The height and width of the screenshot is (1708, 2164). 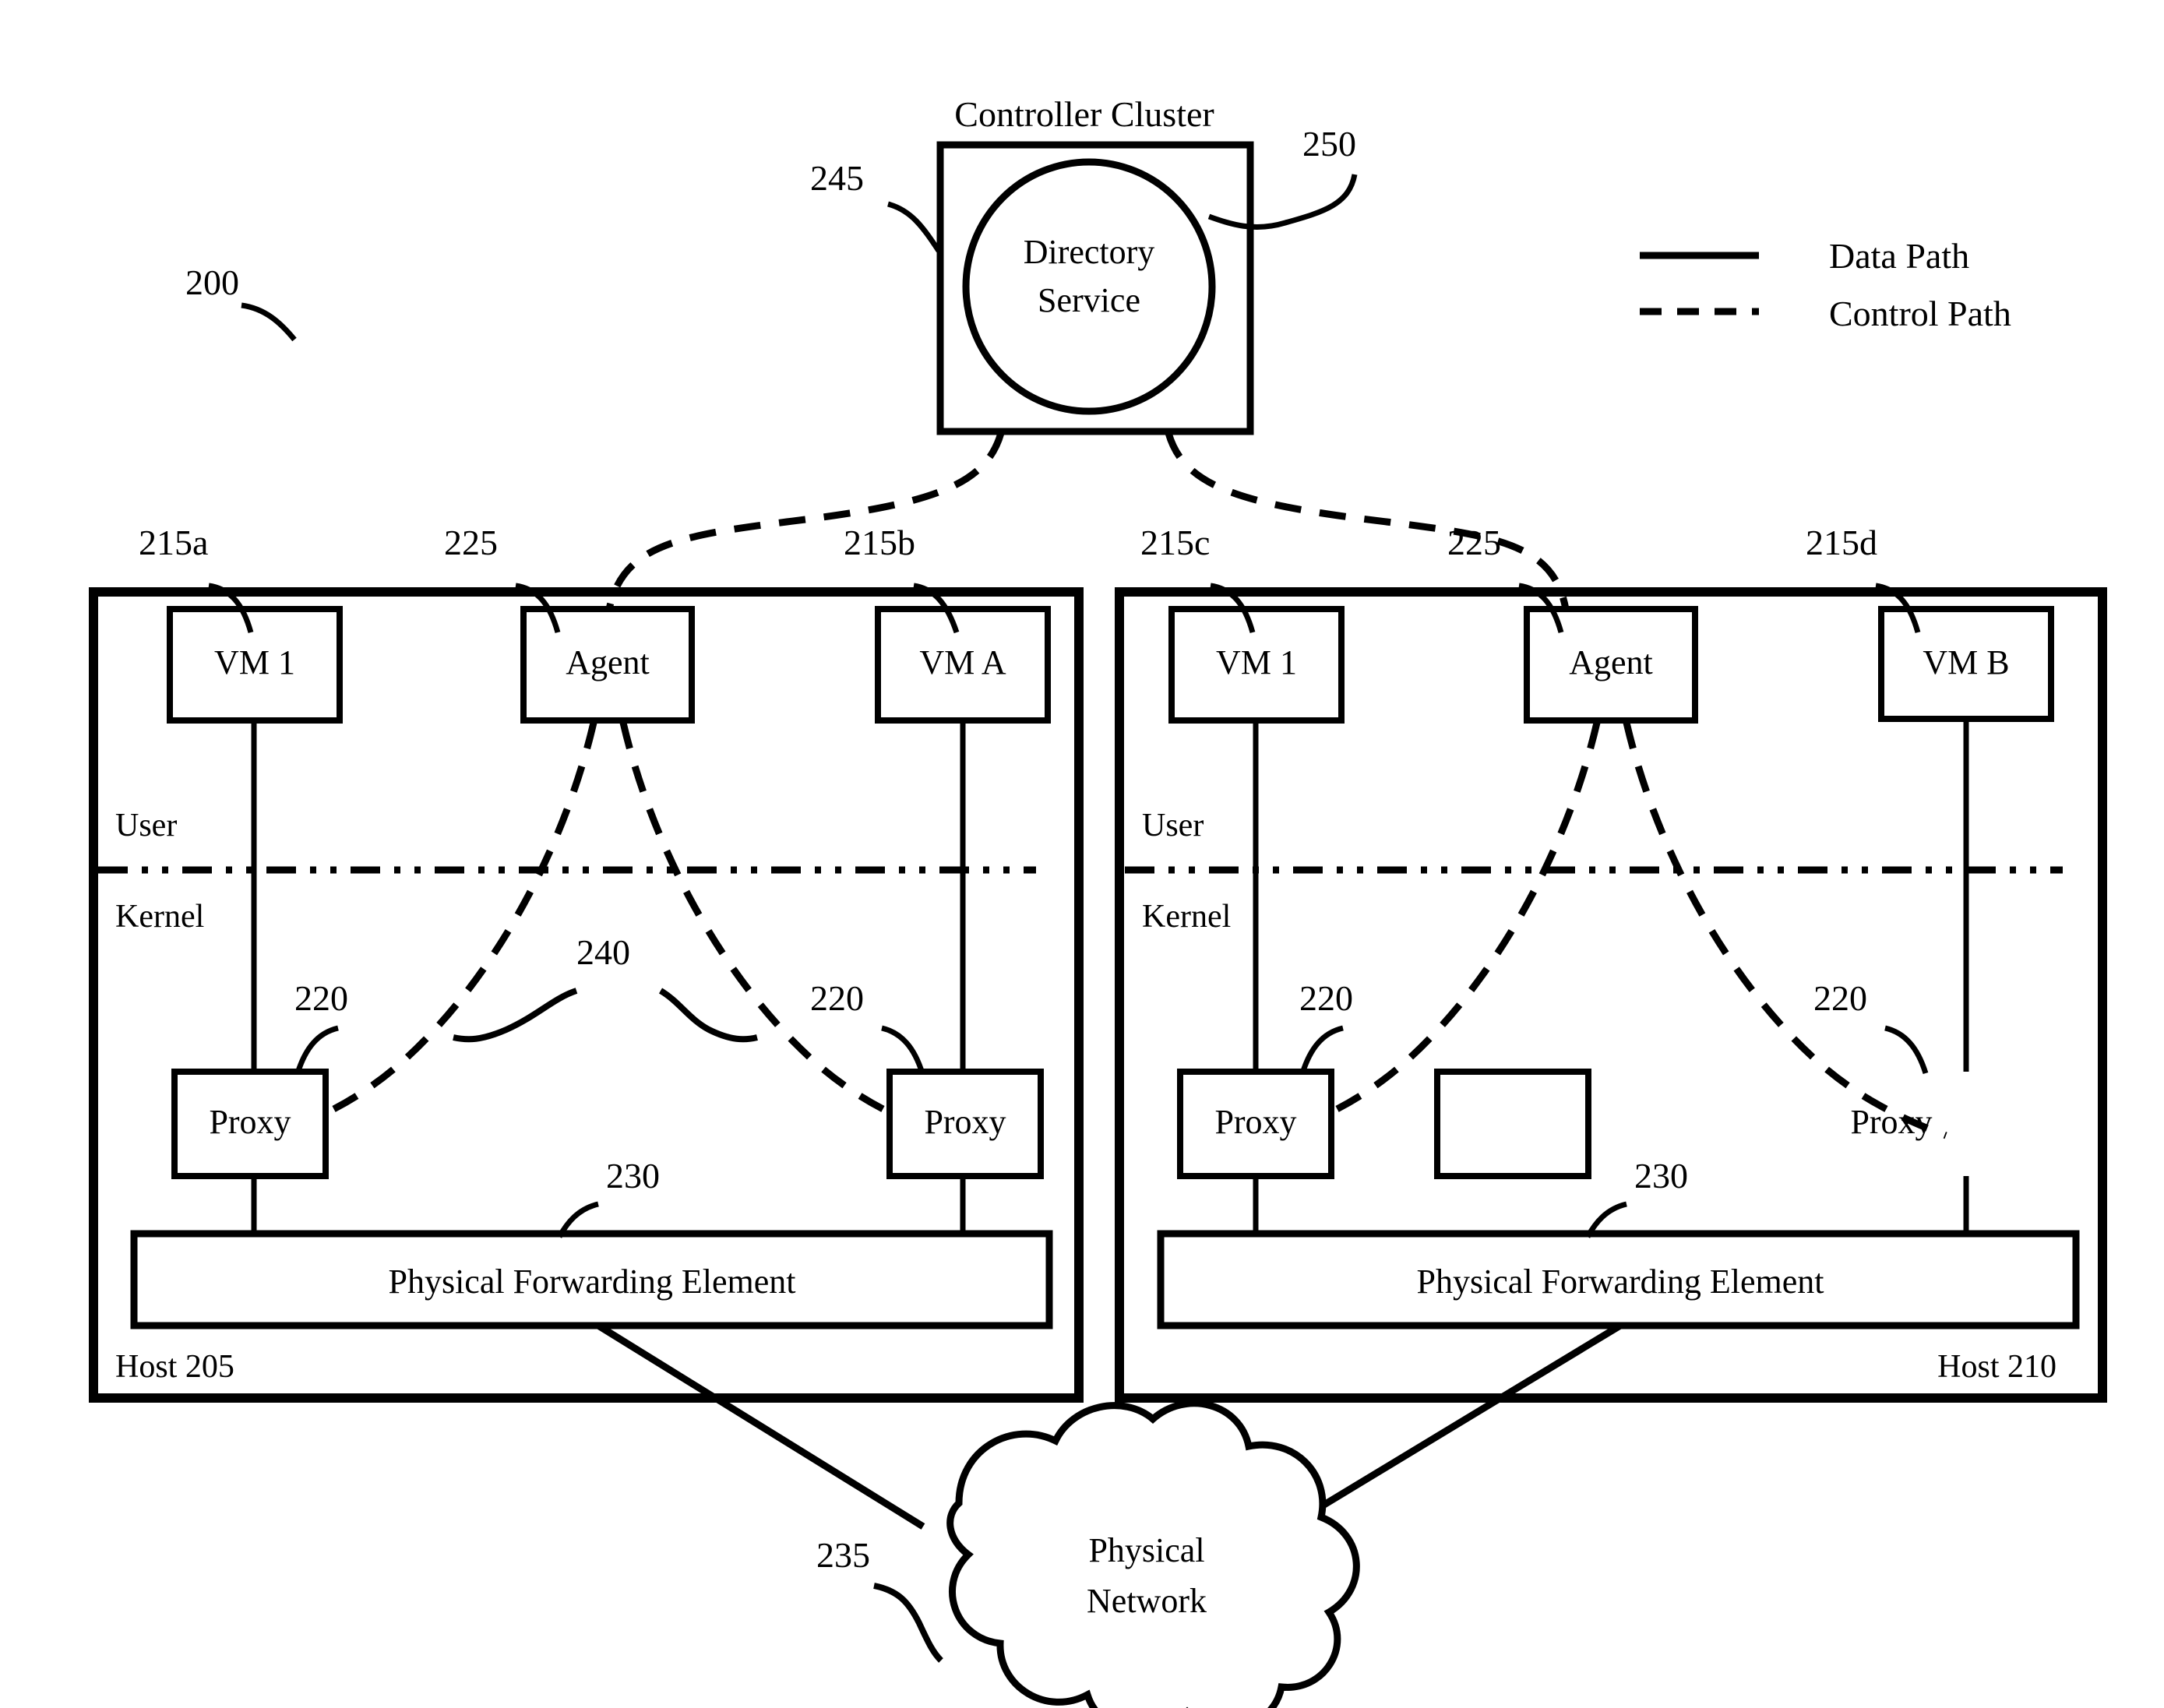 I want to click on host-205-kernel-label: Kernel, so click(x=159, y=917).